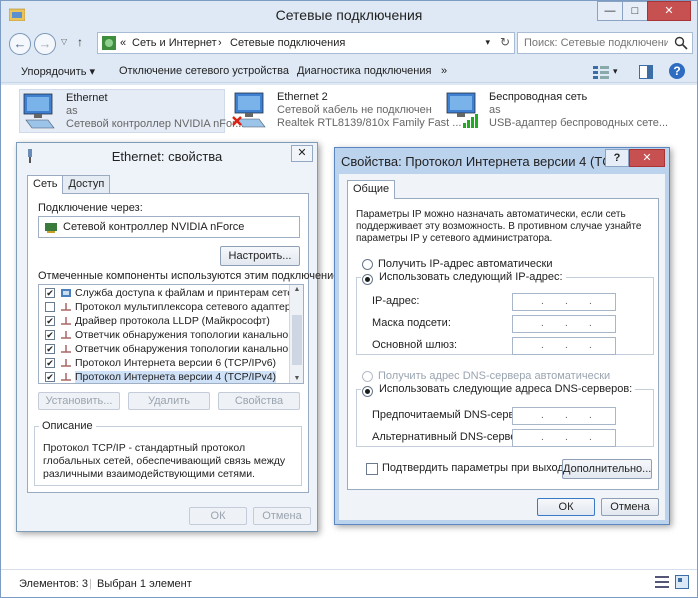 This screenshot has height=598, width=698. What do you see at coordinates (538, 97) in the screenshot?
I see `connection-name: Беспроводная сеть` at bounding box center [538, 97].